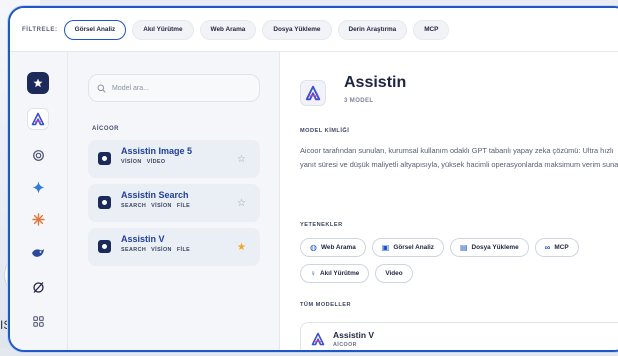  I want to click on model-card-assistin-v: Assistin V SEARCH VİSİON FİLE ★, so click(174, 247).